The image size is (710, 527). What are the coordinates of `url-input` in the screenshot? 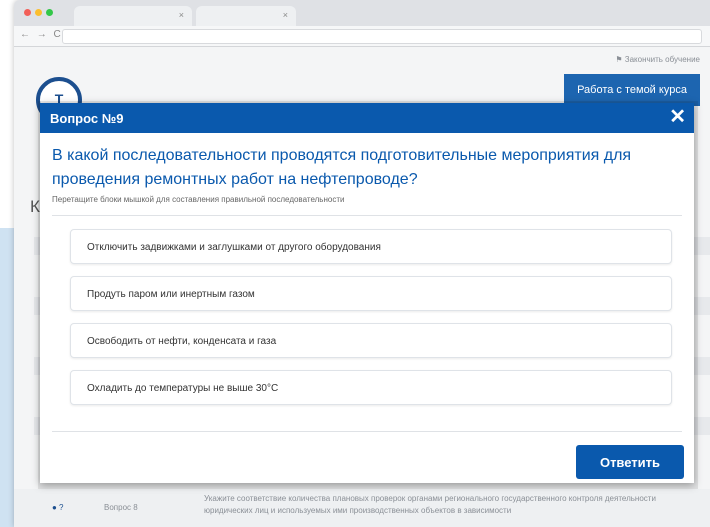 It's located at (382, 36).